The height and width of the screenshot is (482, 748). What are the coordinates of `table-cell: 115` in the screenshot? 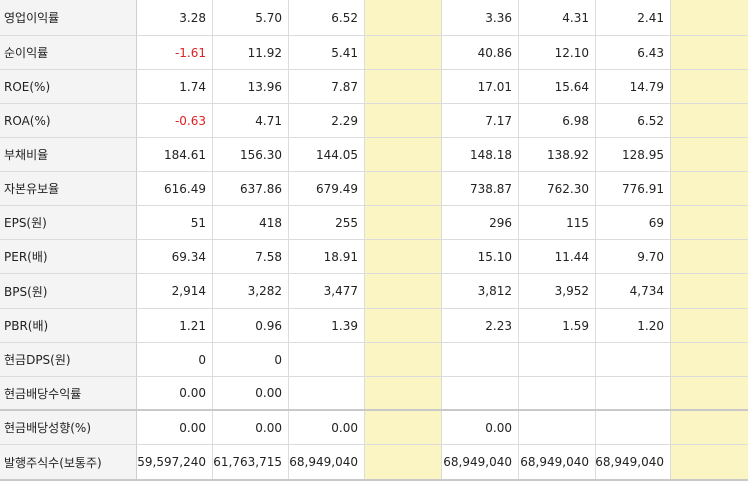 It's located at (557, 222).